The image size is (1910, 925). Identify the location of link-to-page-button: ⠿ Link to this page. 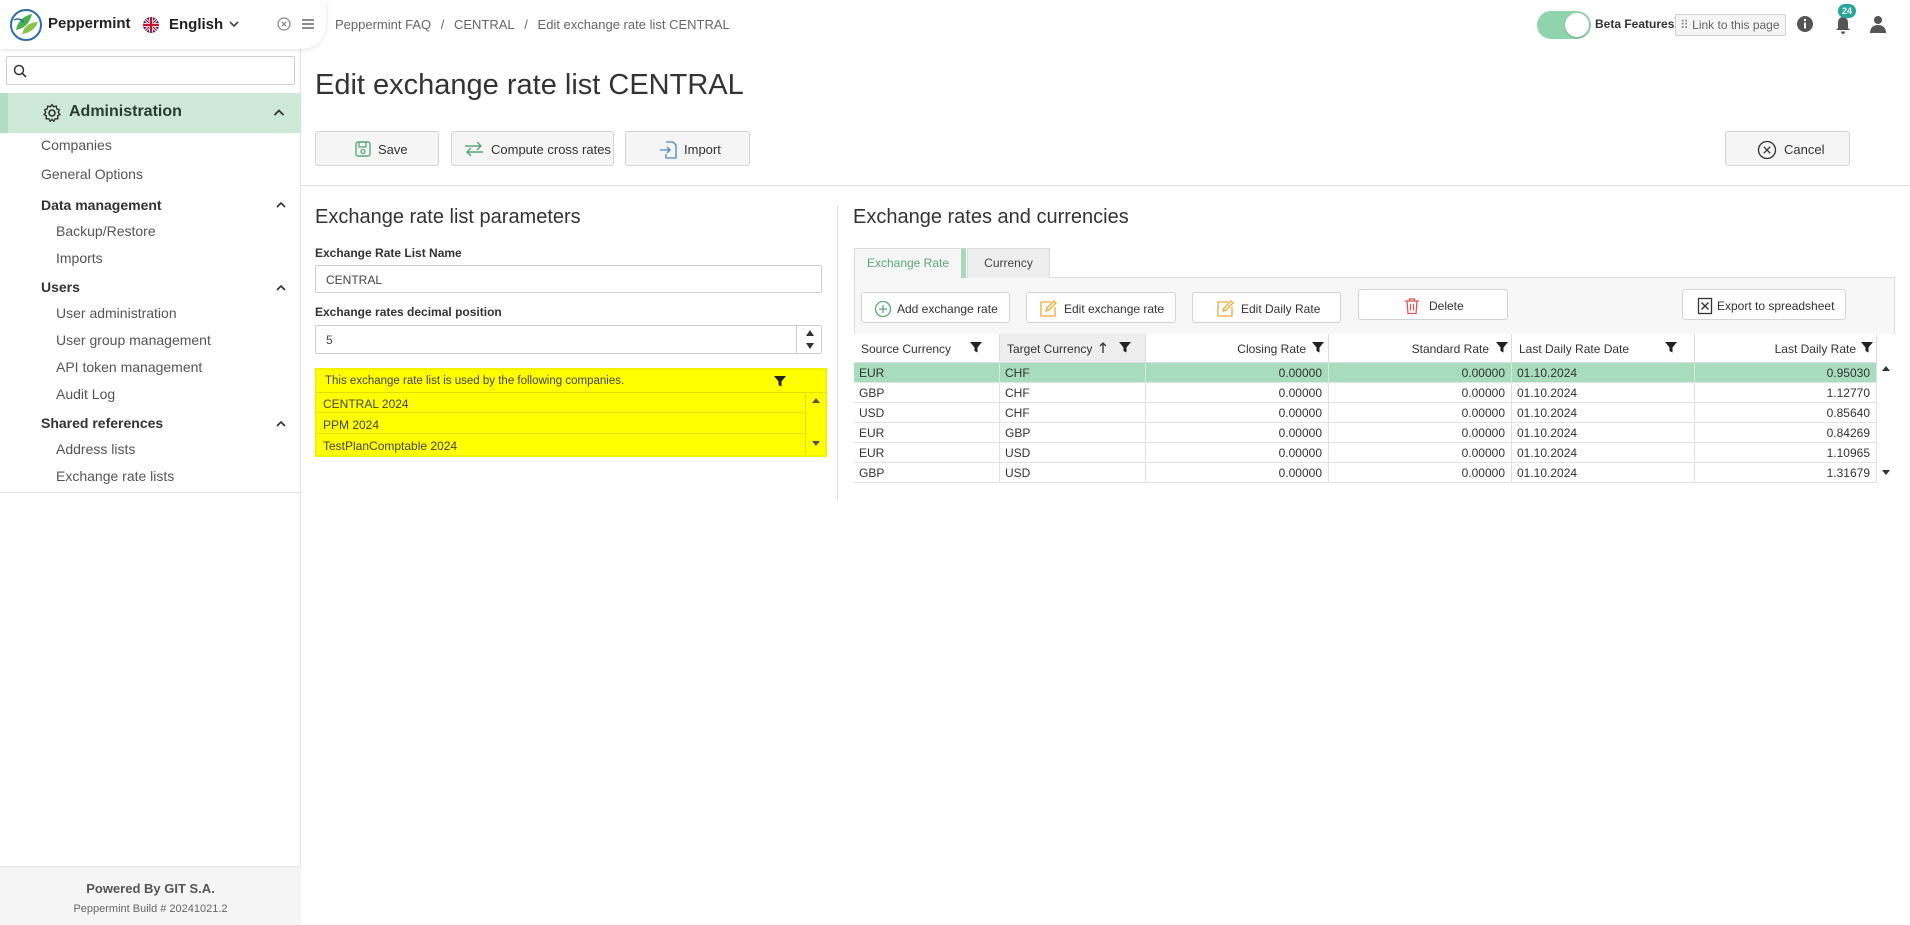
(1730, 25).